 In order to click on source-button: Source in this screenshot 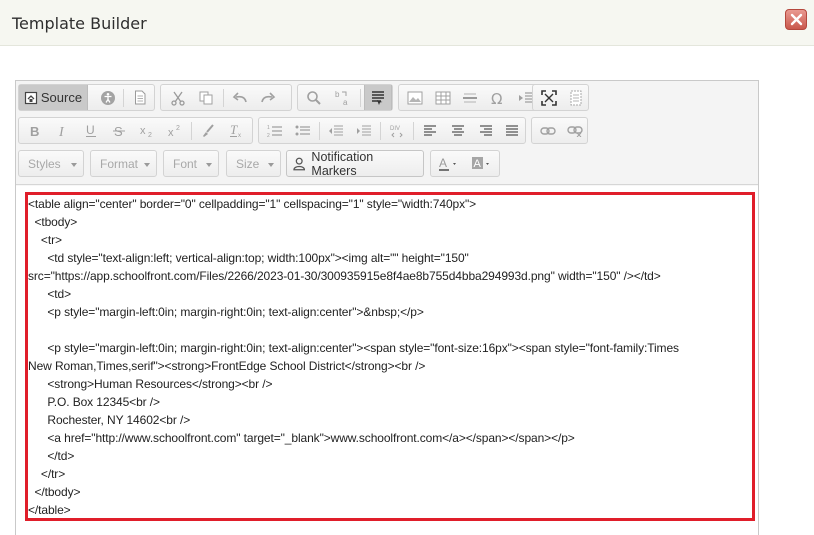, I will do `click(53, 97)`.